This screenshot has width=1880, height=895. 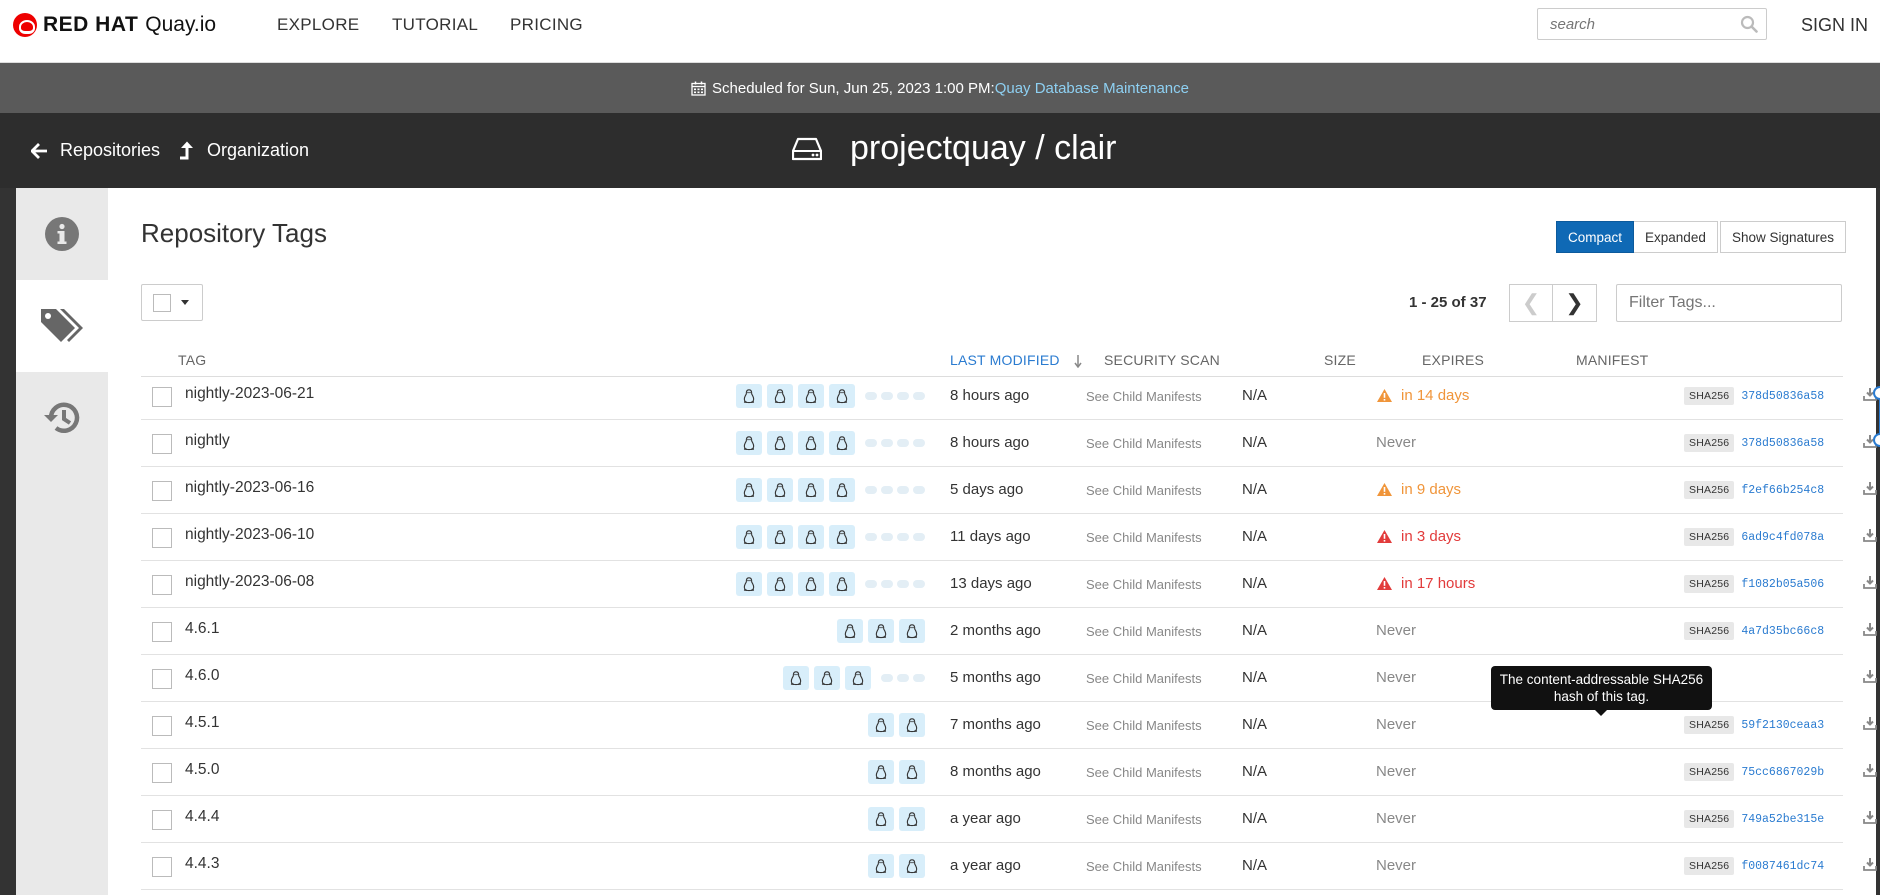 I want to click on filter-tags-input, so click(x=1729, y=303).